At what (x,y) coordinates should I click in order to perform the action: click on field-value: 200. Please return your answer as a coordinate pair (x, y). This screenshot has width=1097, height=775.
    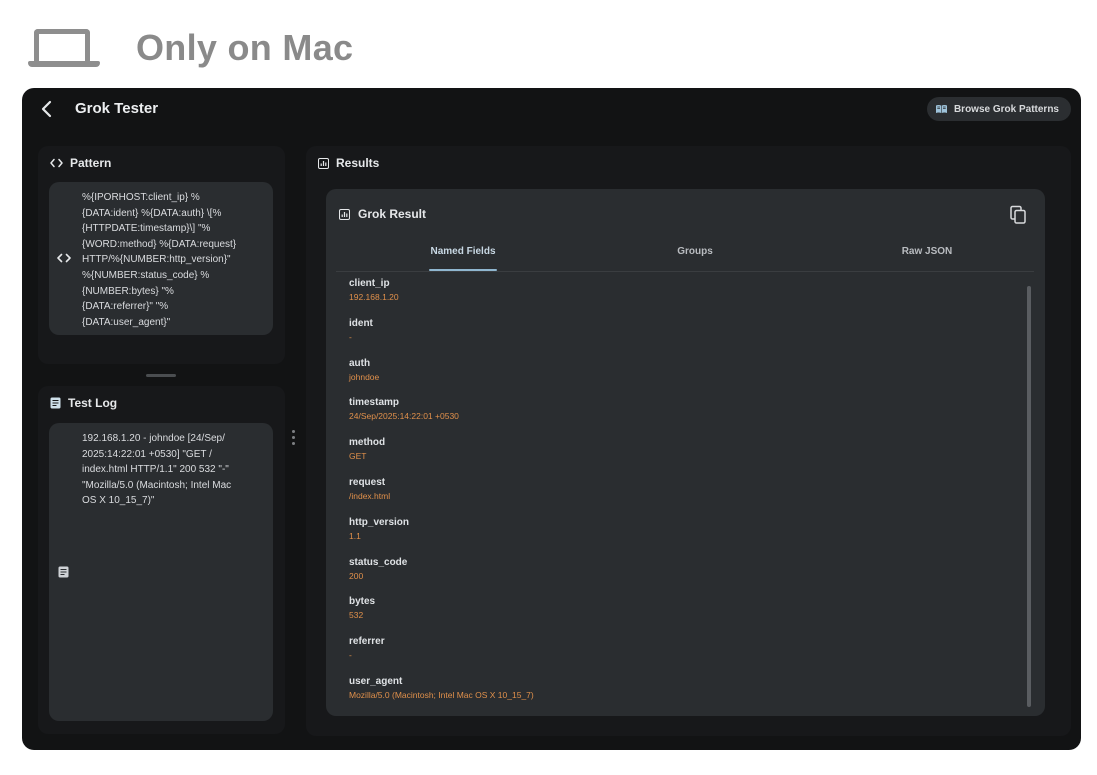
    Looking at the image, I should click on (356, 575).